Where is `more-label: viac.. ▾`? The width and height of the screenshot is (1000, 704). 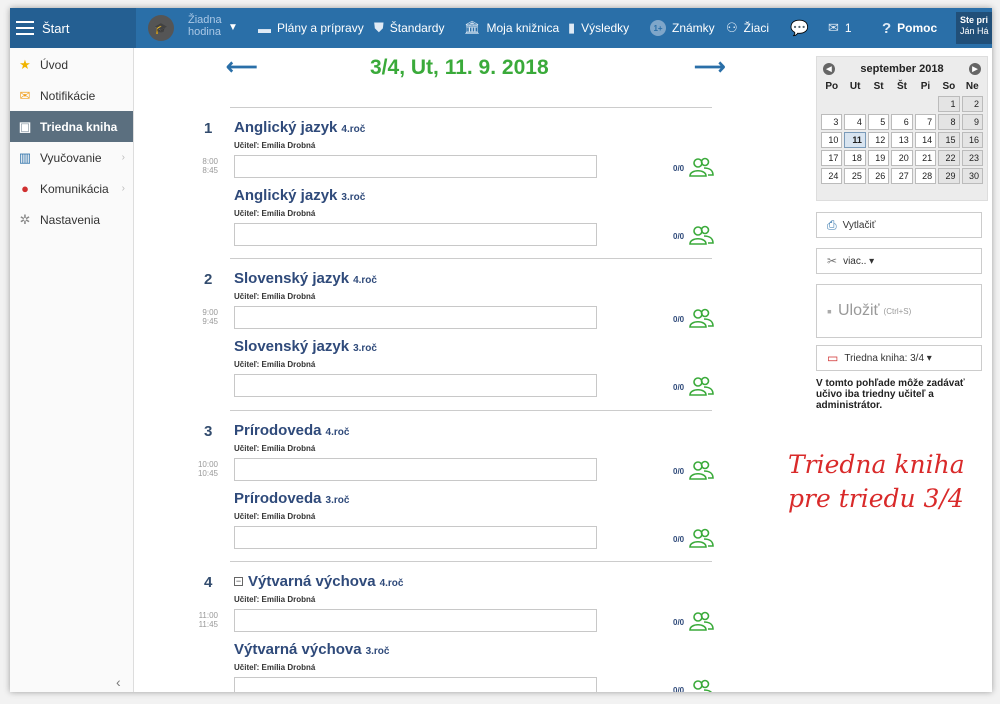 more-label: viac.. ▾ is located at coordinates (859, 261).